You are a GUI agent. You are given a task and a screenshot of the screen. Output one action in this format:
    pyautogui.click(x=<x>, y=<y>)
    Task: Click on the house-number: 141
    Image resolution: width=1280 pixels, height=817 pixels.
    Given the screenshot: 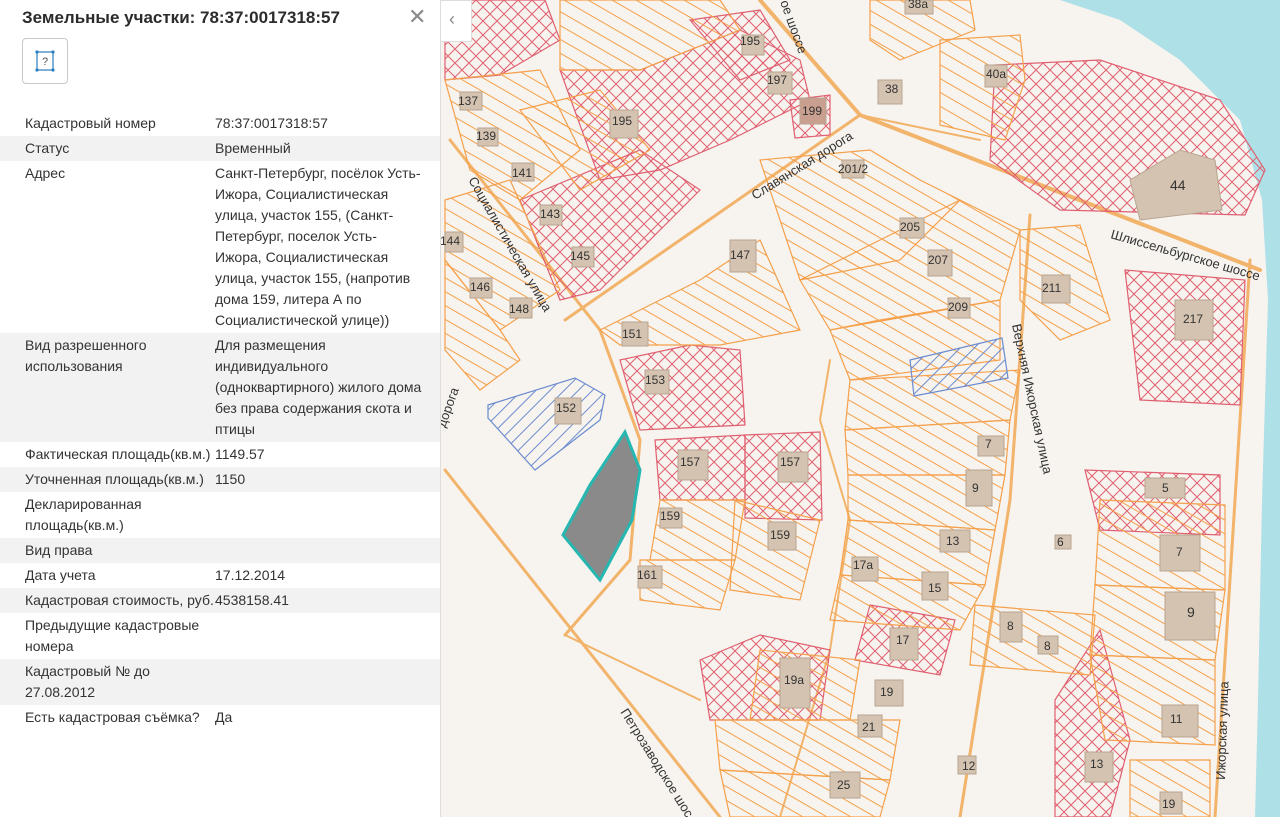 What is the action you would take?
    pyautogui.click(x=522, y=173)
    